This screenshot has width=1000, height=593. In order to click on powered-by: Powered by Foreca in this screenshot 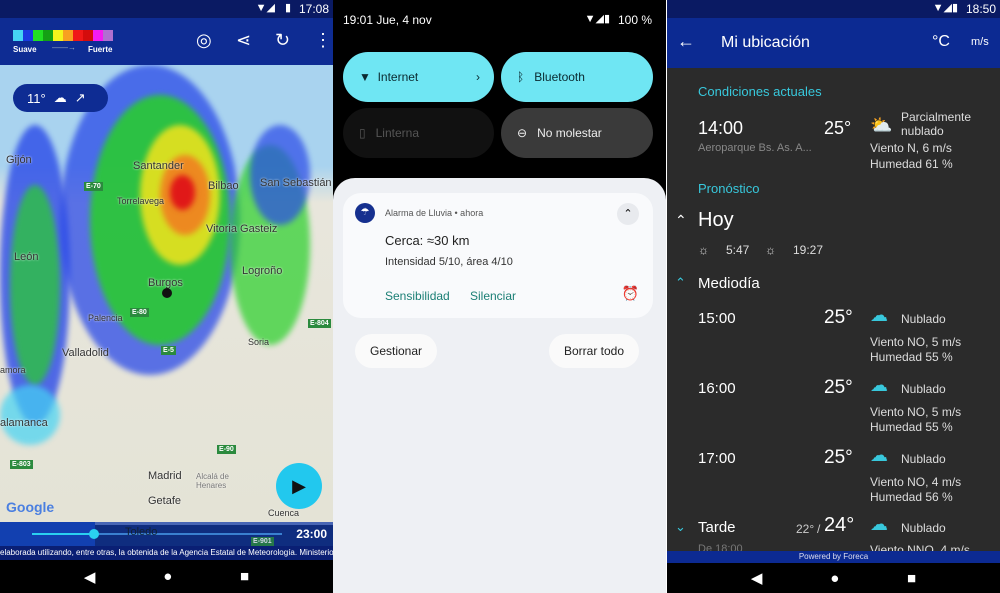, I will do `click(833, 557)`.